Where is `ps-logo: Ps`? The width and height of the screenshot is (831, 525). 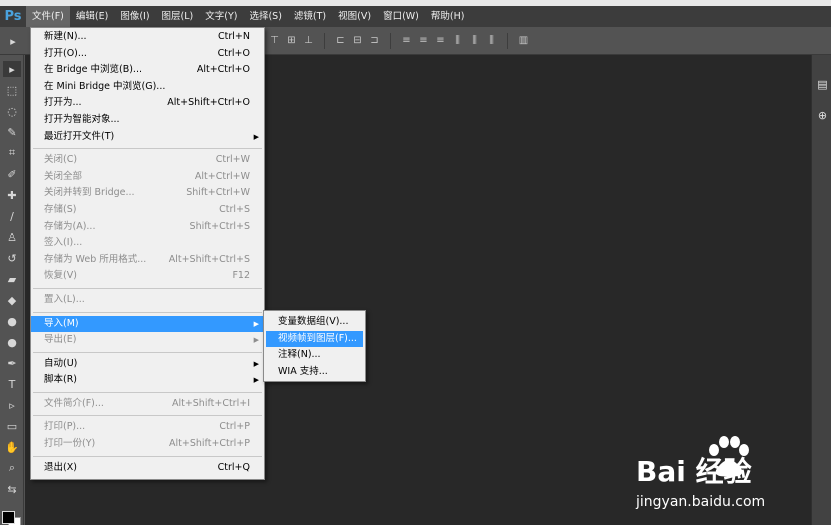 ps-logo: Ps is located at coordinates (13, 16).